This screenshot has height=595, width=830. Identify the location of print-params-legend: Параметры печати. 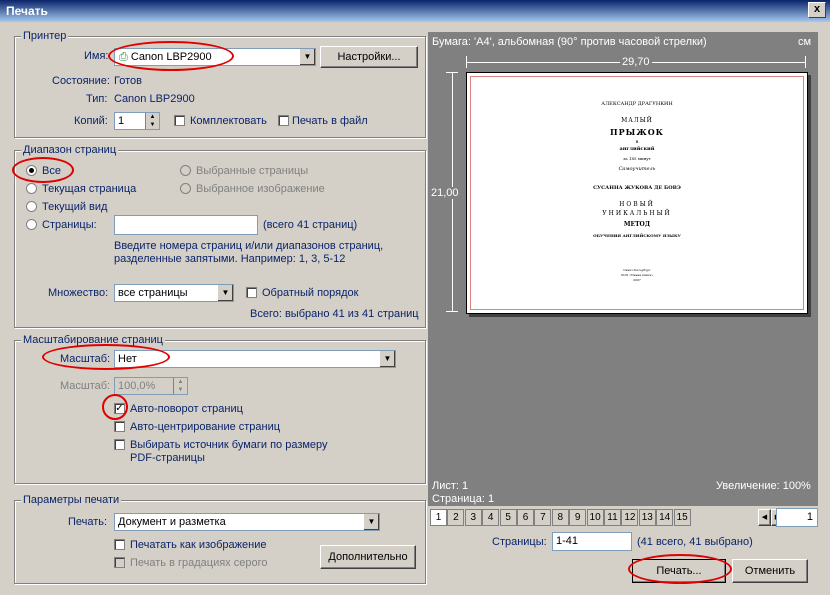
(71, 500).